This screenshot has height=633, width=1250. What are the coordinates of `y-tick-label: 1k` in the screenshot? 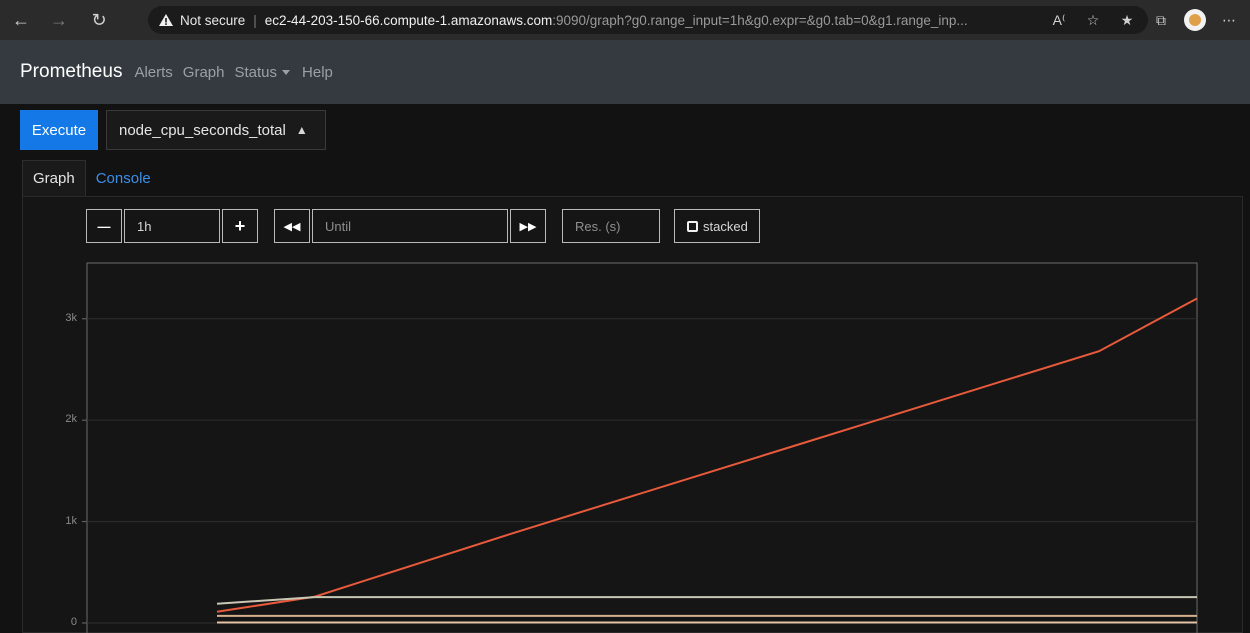 It's located at (71, 520).